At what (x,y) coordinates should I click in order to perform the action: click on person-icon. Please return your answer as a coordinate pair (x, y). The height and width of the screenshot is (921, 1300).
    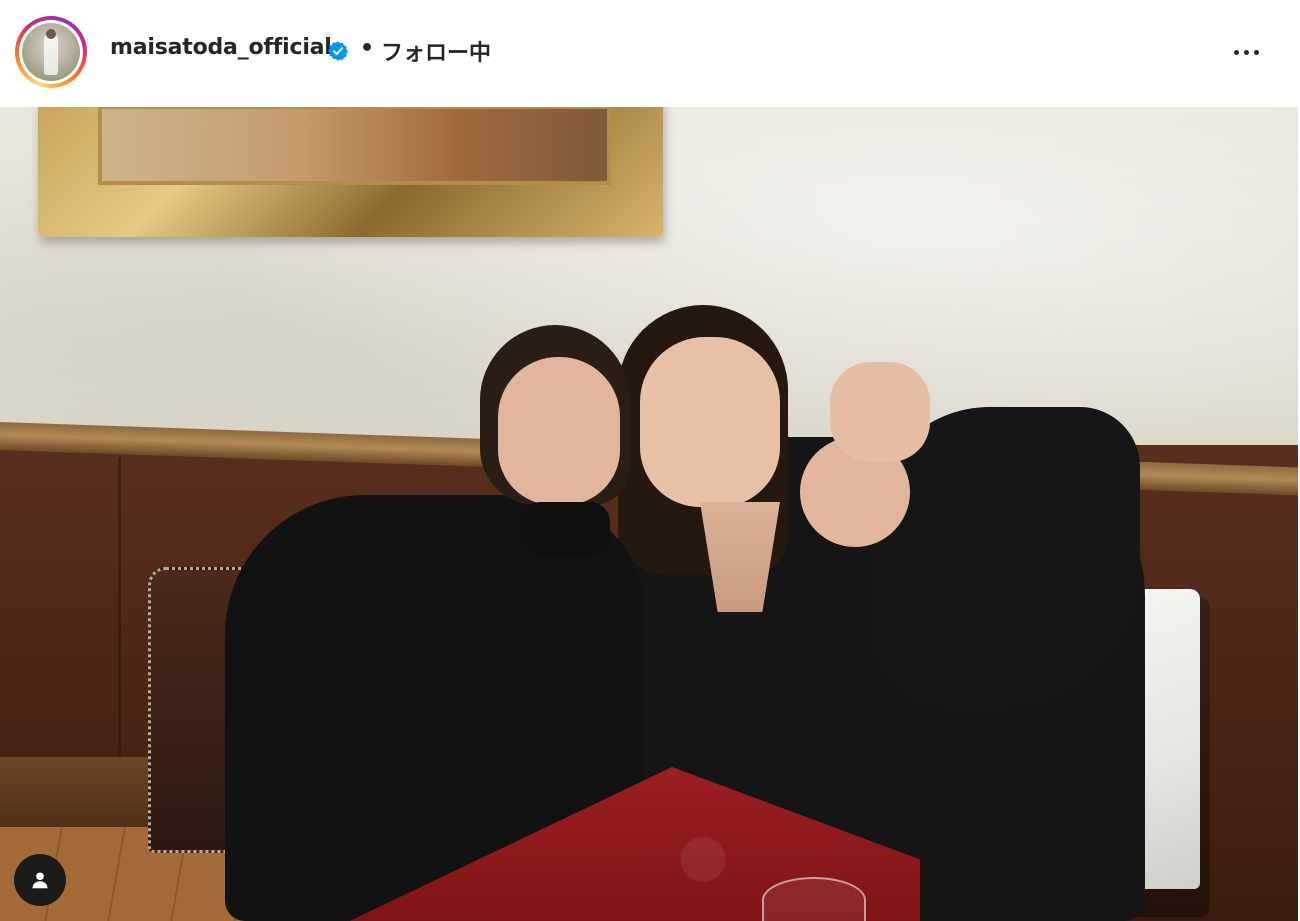
    Looking at the image, I should click on (40, 880).